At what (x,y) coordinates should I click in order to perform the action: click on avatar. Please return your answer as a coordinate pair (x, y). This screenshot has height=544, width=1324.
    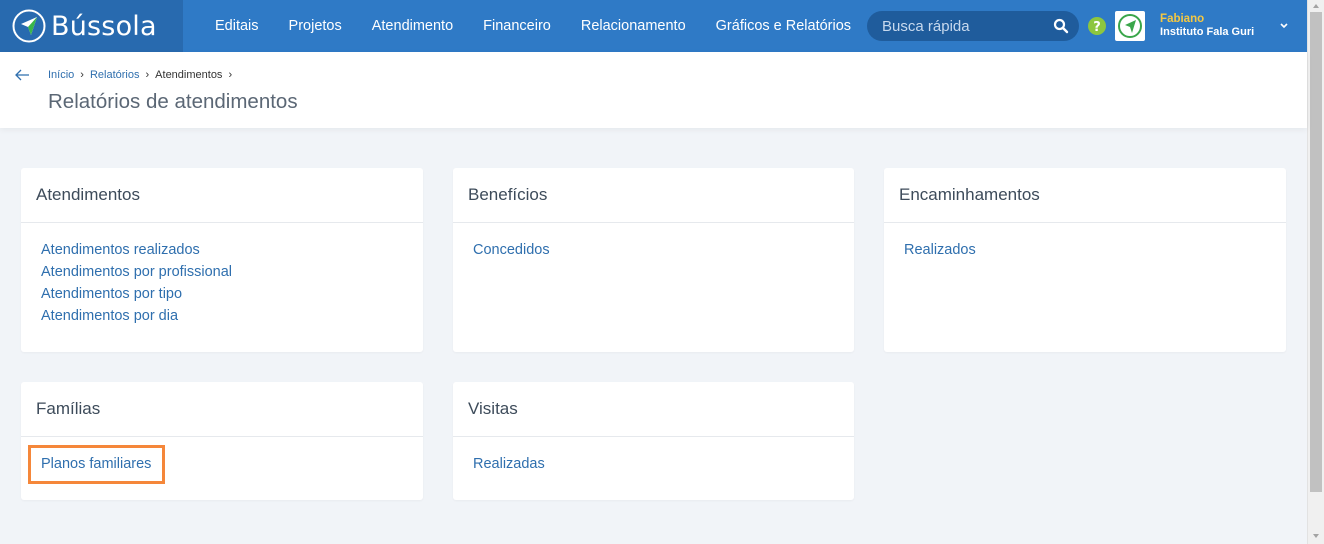
    Looking at the image, I should click on (1130, 26).